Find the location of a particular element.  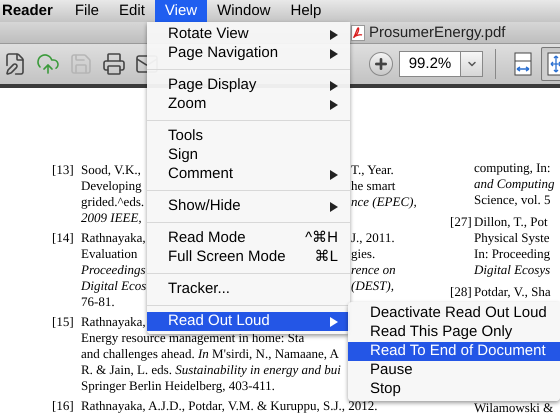

menu-item: Show/Hide is located at coordinates (248, 206).